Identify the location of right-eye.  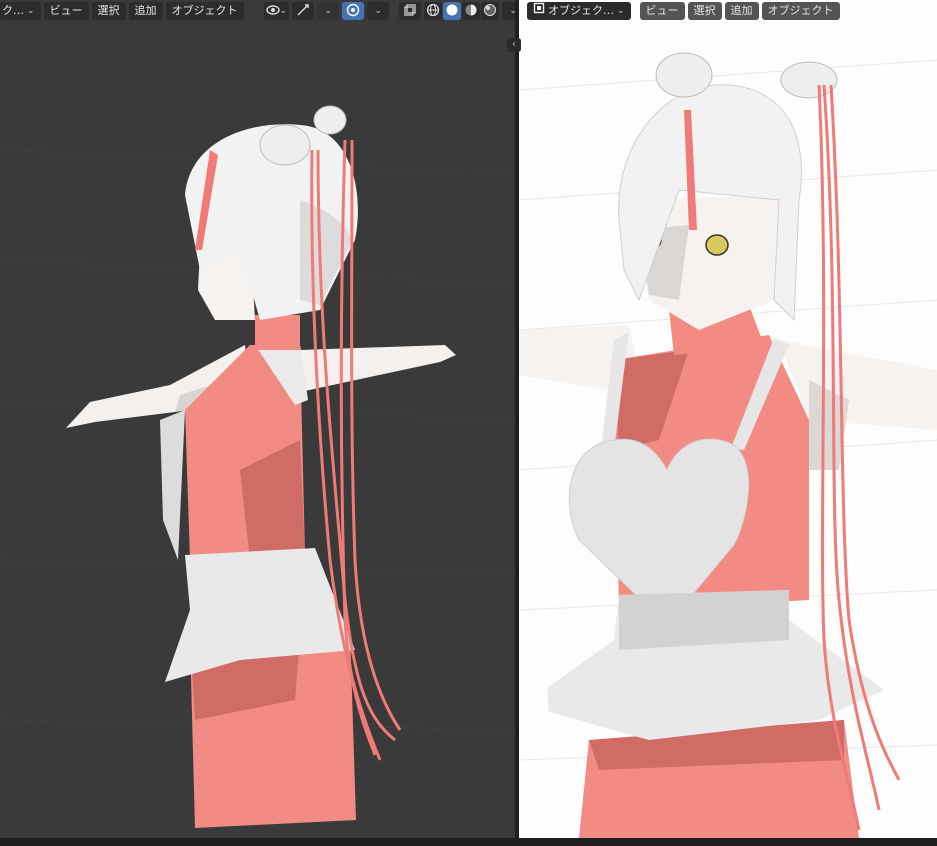
(717, 245).